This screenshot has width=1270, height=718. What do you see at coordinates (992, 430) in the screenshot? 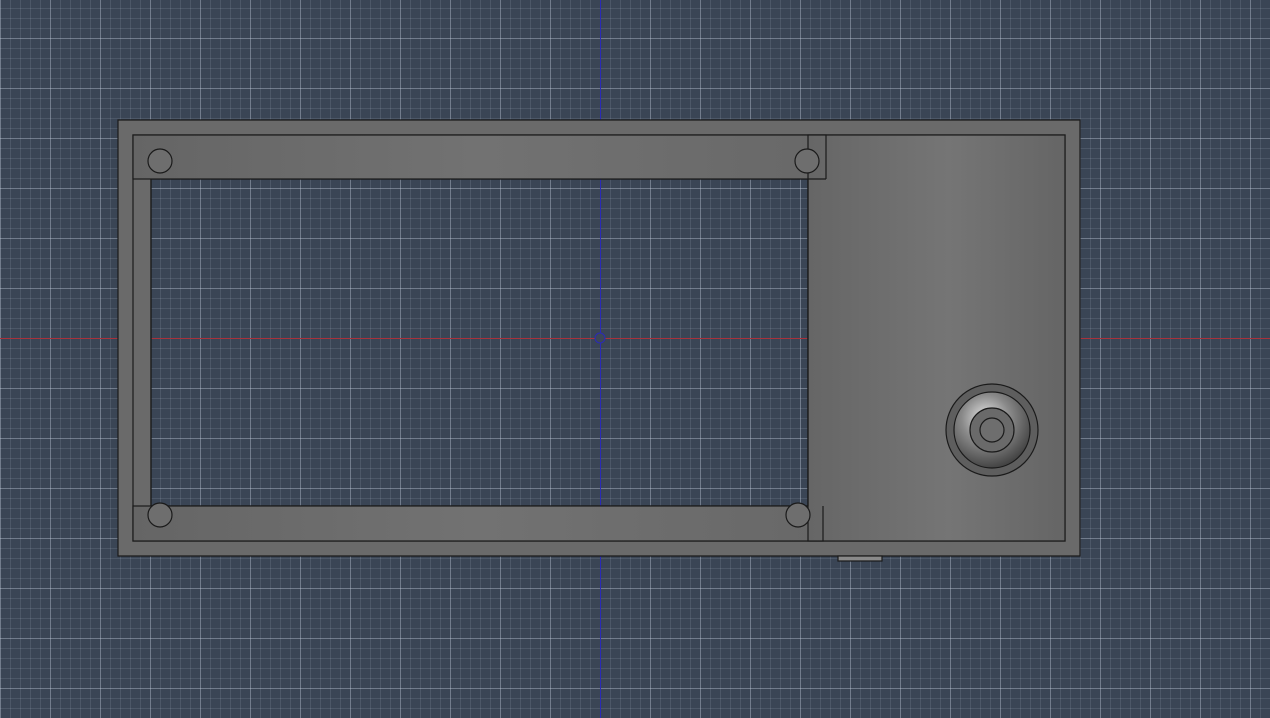
I see `button-boss-hole` at bounding box center [992, 430].